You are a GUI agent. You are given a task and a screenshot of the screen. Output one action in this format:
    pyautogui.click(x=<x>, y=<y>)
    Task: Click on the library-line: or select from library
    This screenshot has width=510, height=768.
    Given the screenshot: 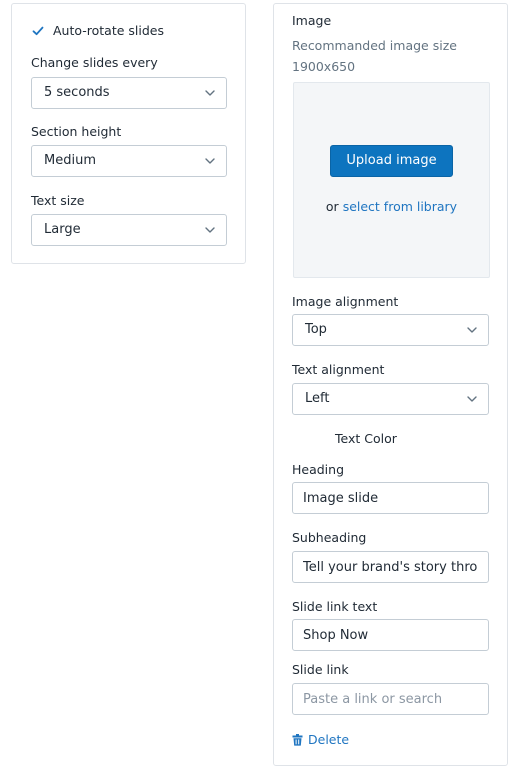 What is the action you would take?
    pyautogui.click(x=391, y=206)
    